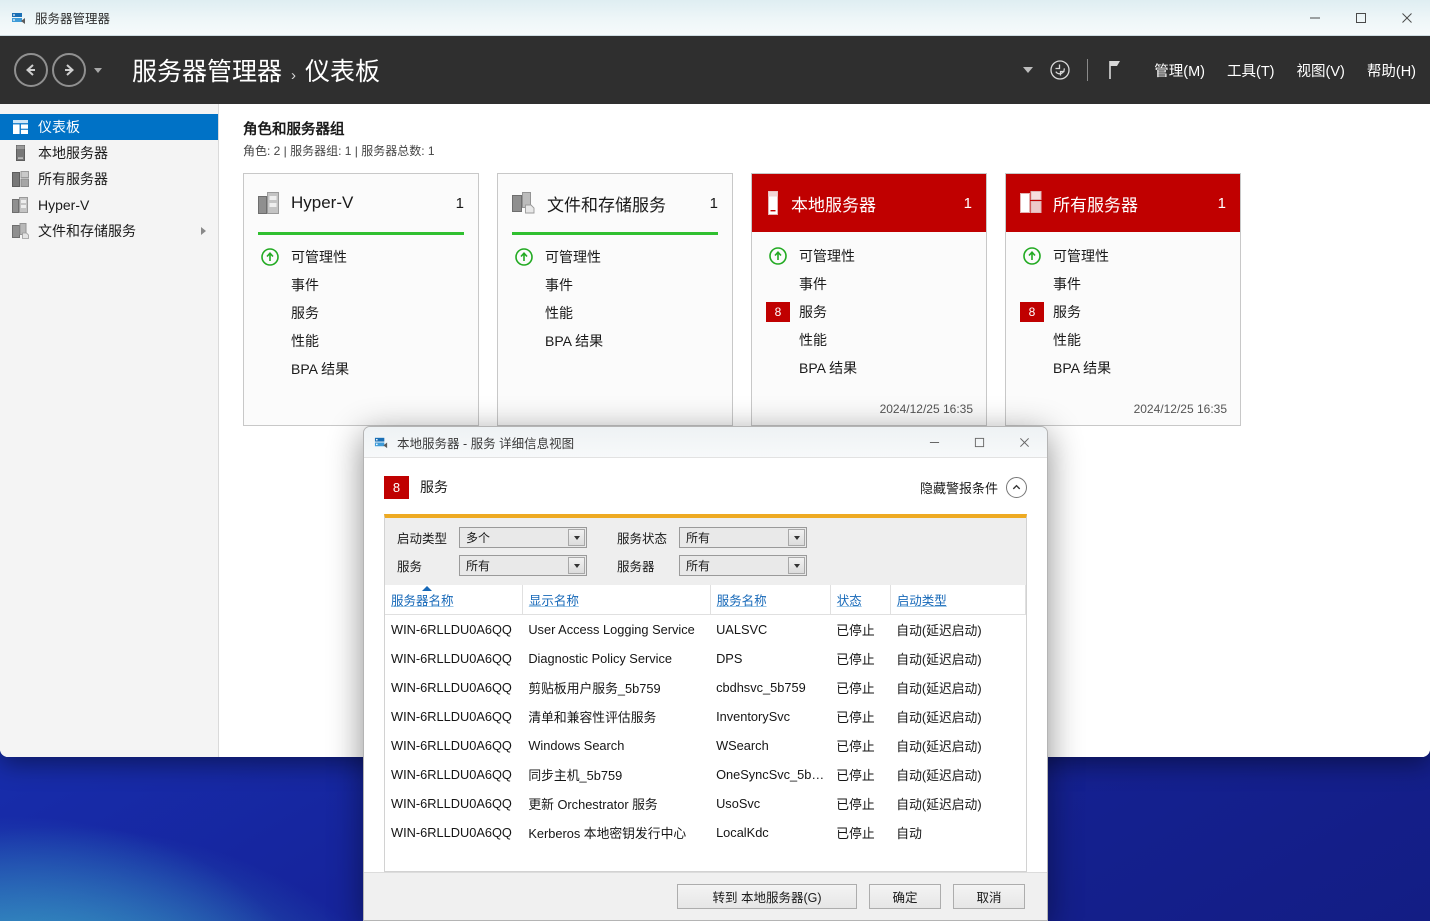 The width and height of the screenshot is (1430, 921). What do you see at coordinates (109, 153) in the screenshot?
I see `sidebar-item-local-server: 本地服务器` at bounding box center [109, 153].